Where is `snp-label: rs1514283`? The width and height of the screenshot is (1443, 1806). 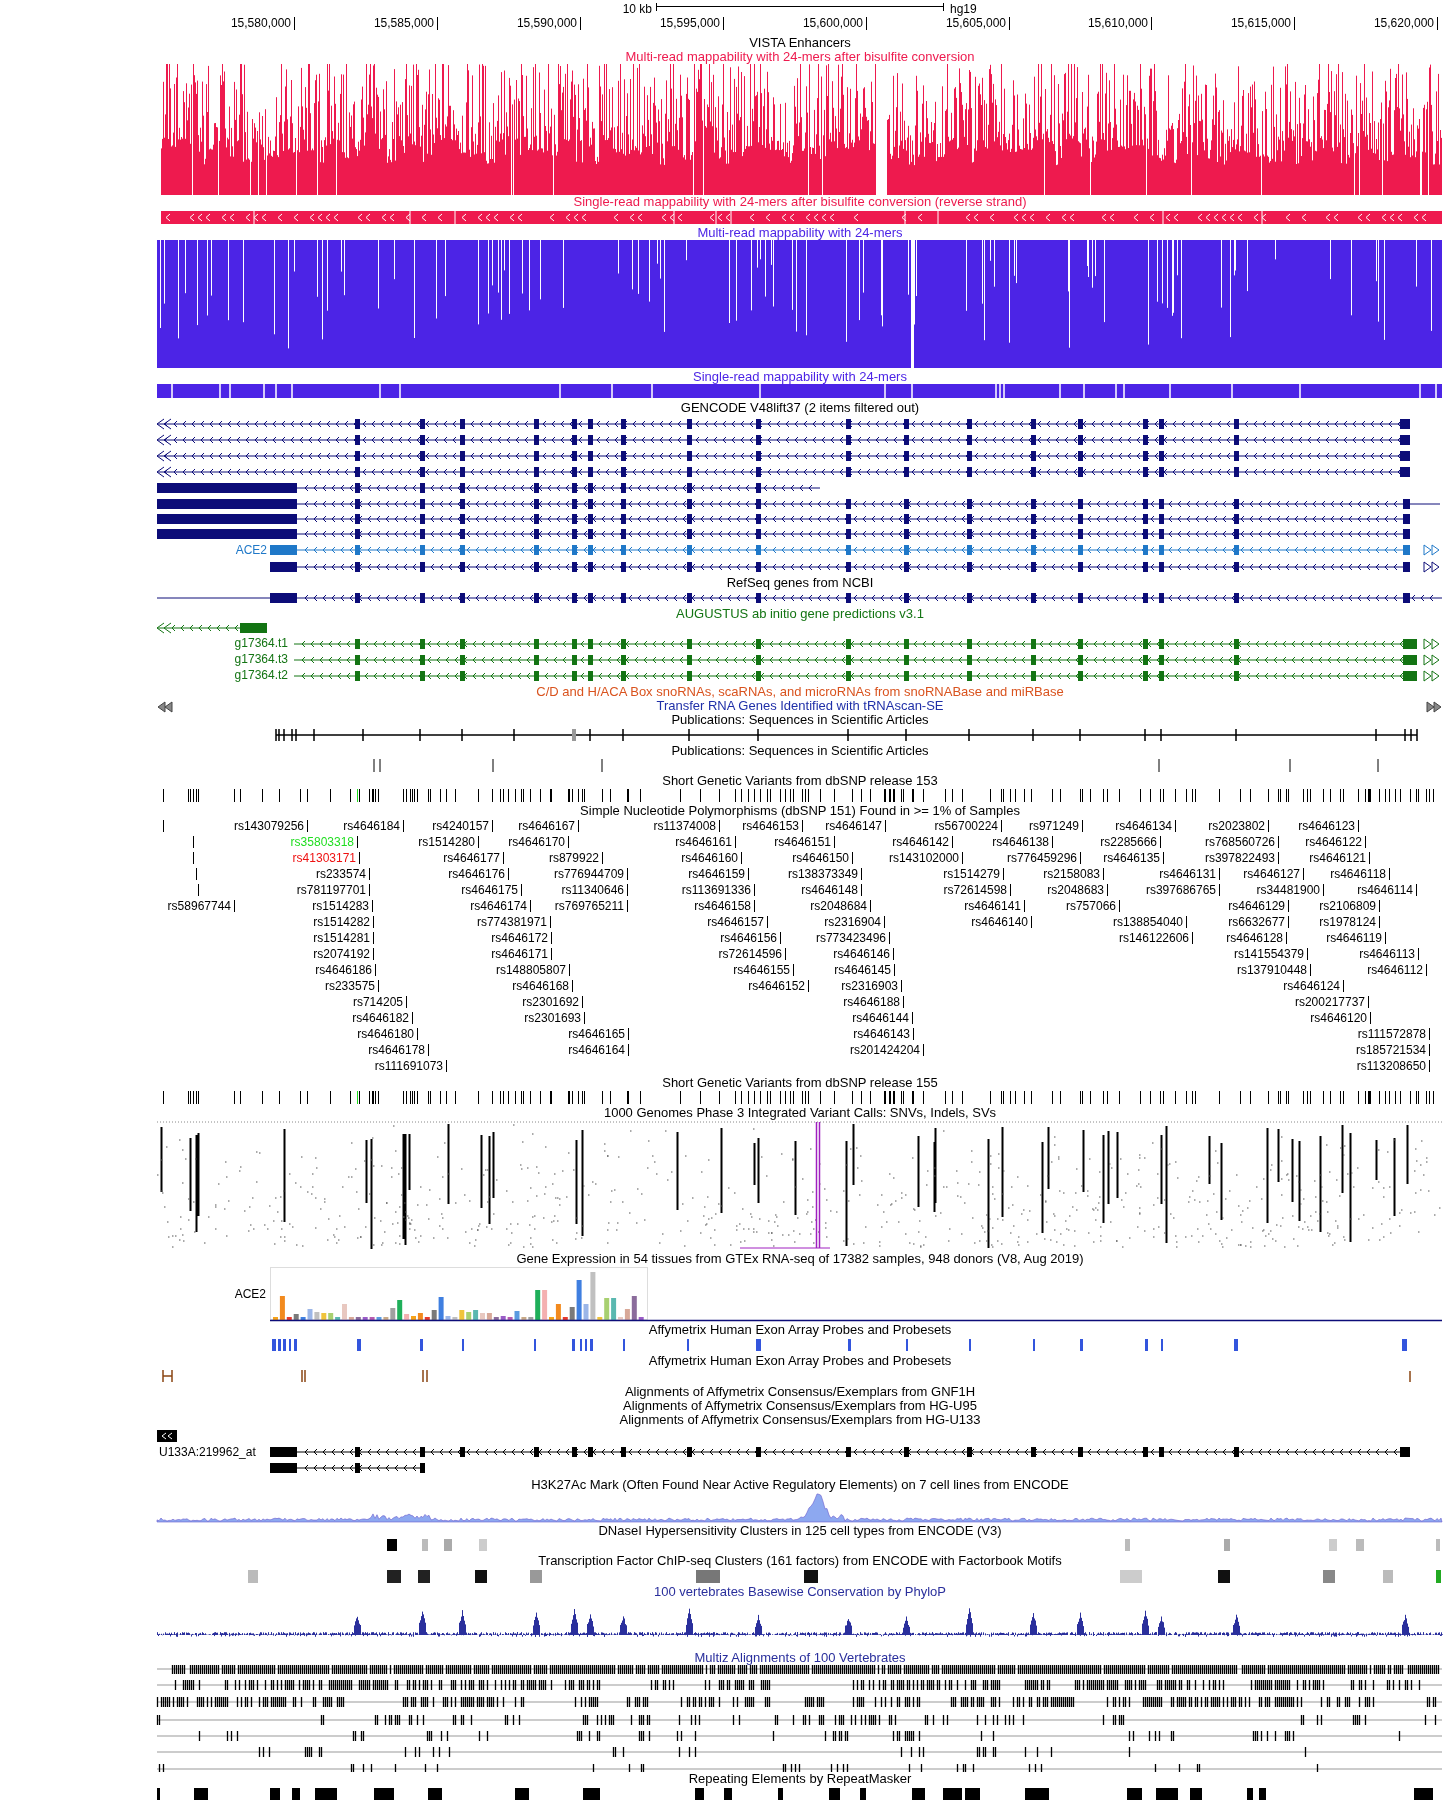
snp-label: rs1514283 is located at coordinates (342, 906).